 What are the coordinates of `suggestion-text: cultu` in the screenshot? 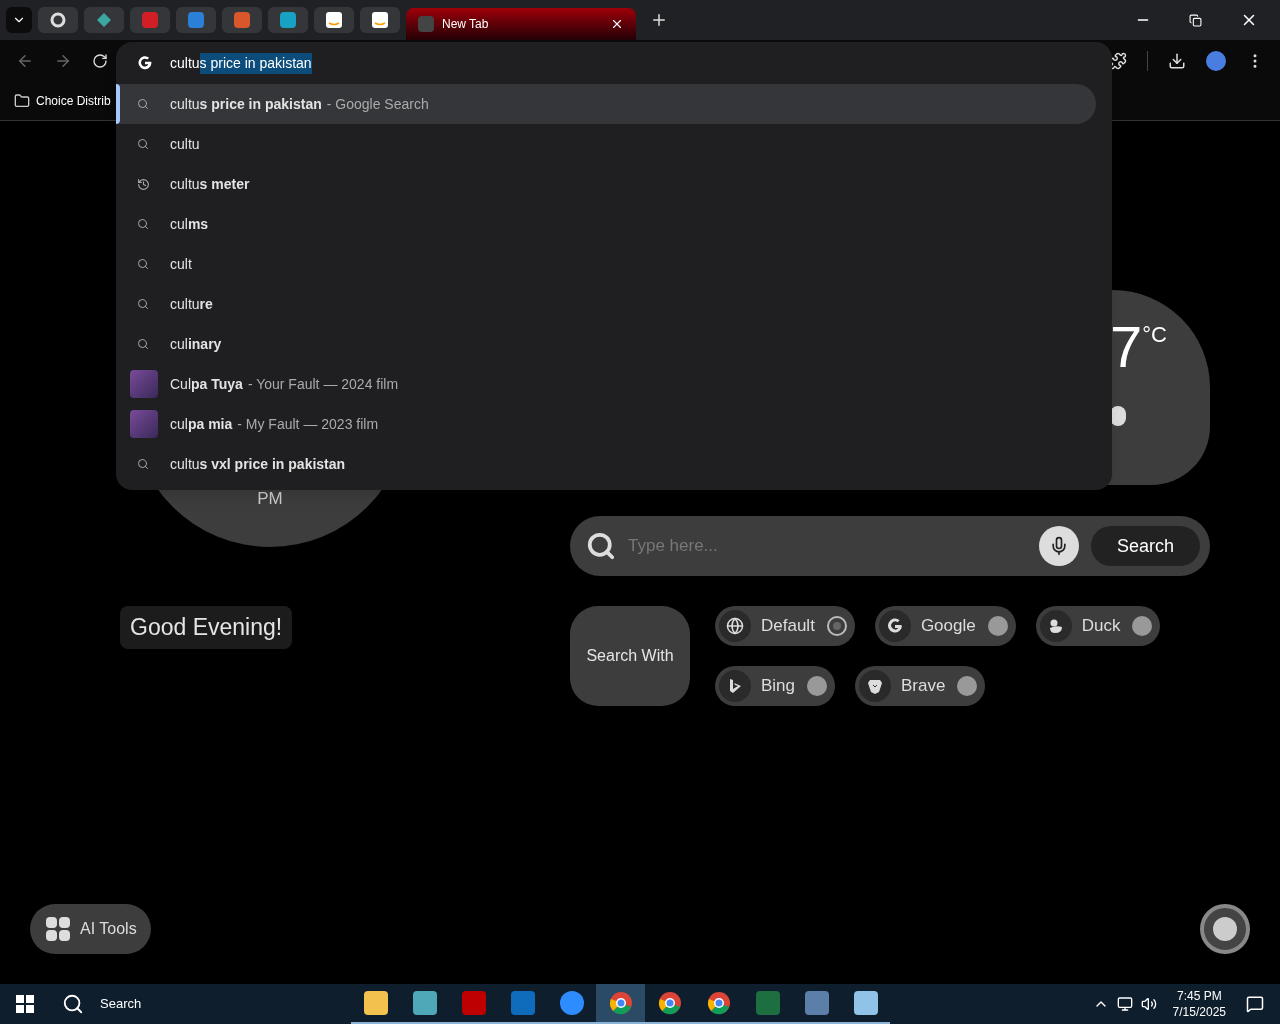 It's located at (185, 144).